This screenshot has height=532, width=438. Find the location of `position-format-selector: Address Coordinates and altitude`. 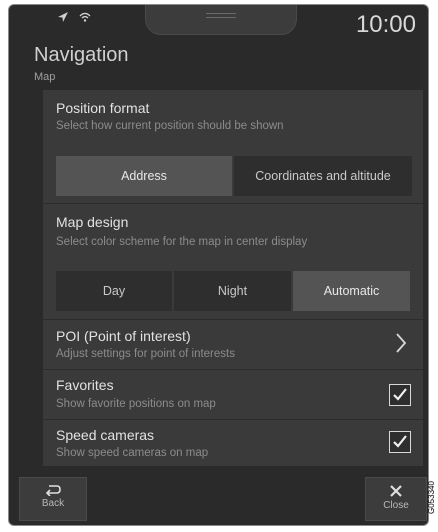

position-format-selector: Address Coordinates and altitude is located at coordinates (234, 176).